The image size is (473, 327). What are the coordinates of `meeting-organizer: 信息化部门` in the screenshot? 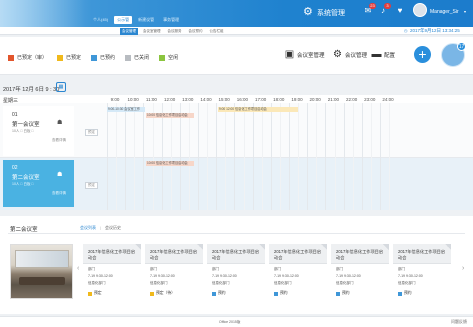 It's located at (283, 283).